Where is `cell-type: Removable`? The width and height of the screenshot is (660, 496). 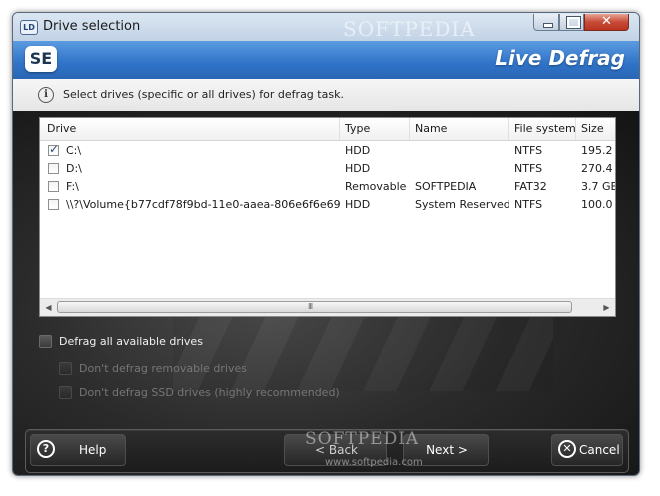
cell-type: Removable is located at coordinates (376, 186).